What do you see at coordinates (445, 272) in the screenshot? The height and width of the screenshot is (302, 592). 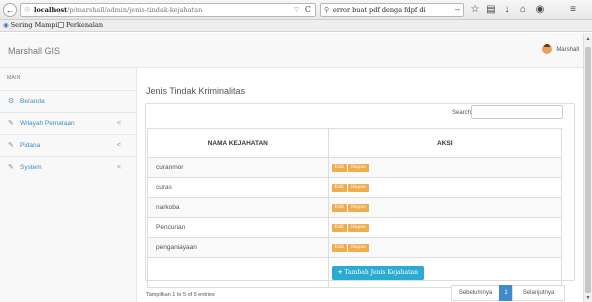 I see `add-cell: + Tambah Jenis Kejahatan` at bounding box center [445, 272].